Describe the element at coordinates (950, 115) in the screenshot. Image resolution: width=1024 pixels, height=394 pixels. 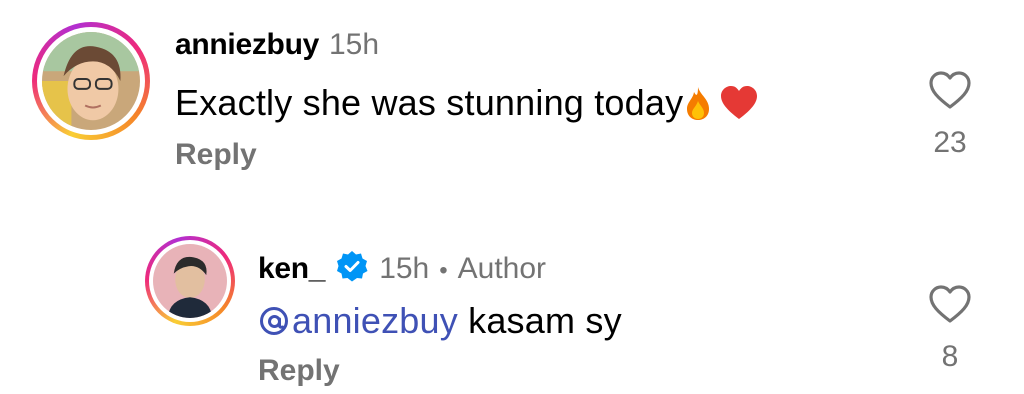
I see `like-button: 23` at that location.